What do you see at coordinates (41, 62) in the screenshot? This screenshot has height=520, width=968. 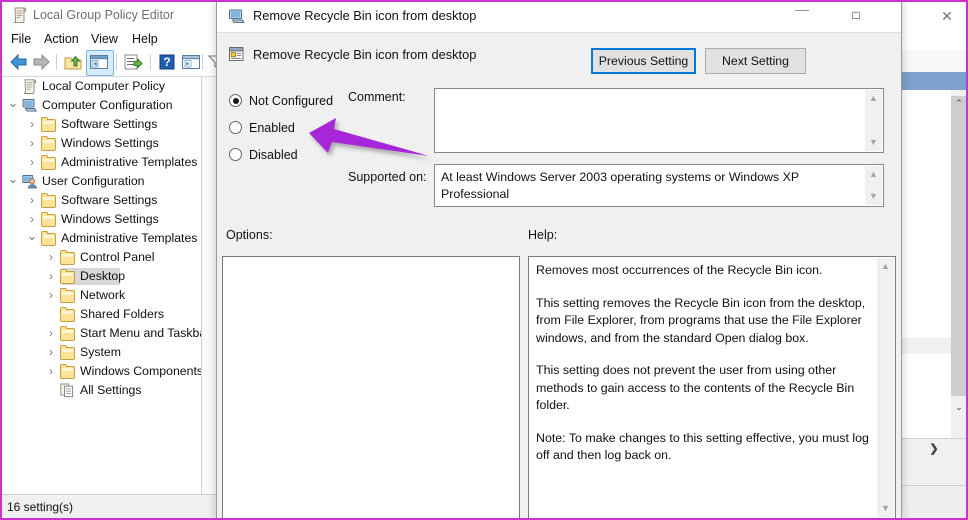 I see `forward-arrow-icon` at bounding box center [41, 62].